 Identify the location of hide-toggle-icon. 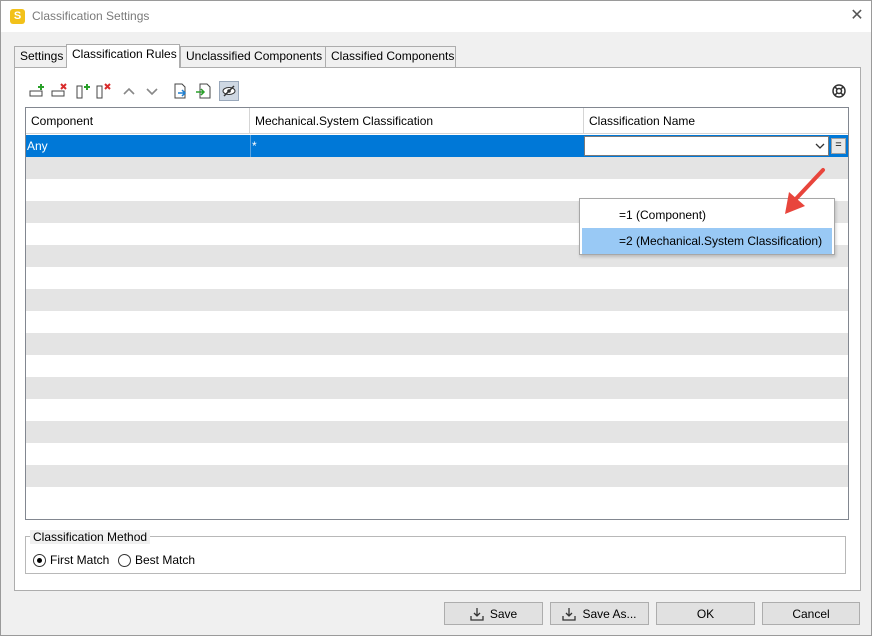
(229, 91).